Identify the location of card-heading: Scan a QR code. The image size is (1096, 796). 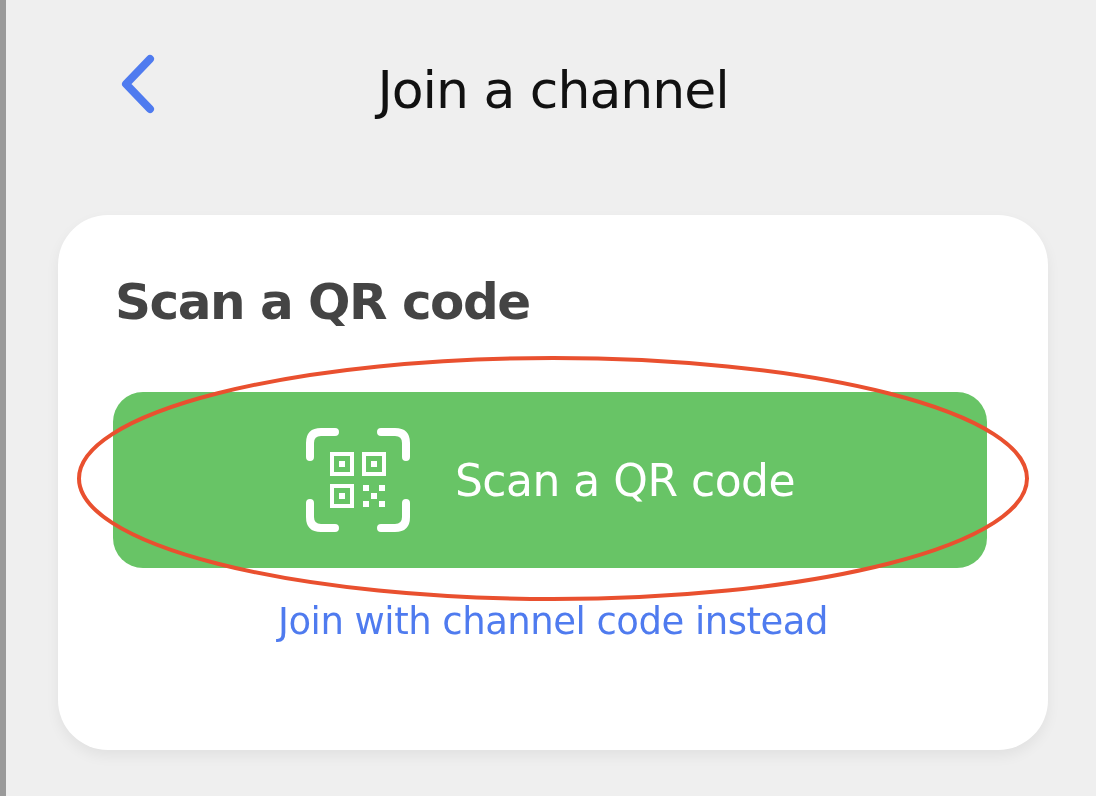
(323, 302).